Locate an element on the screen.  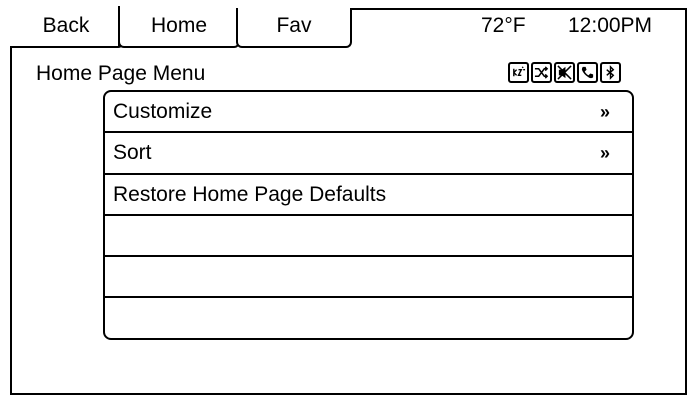
status-icons is located at coordinates (564, 72).